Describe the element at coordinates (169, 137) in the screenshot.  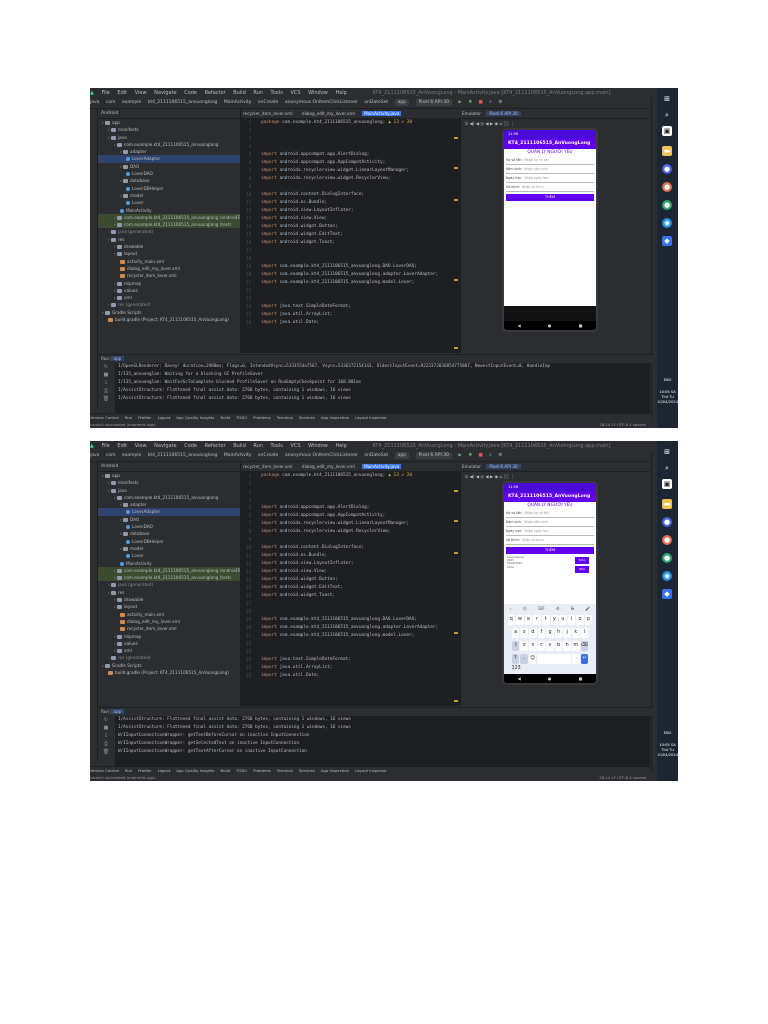
I see `tree-item: › java` at that location.